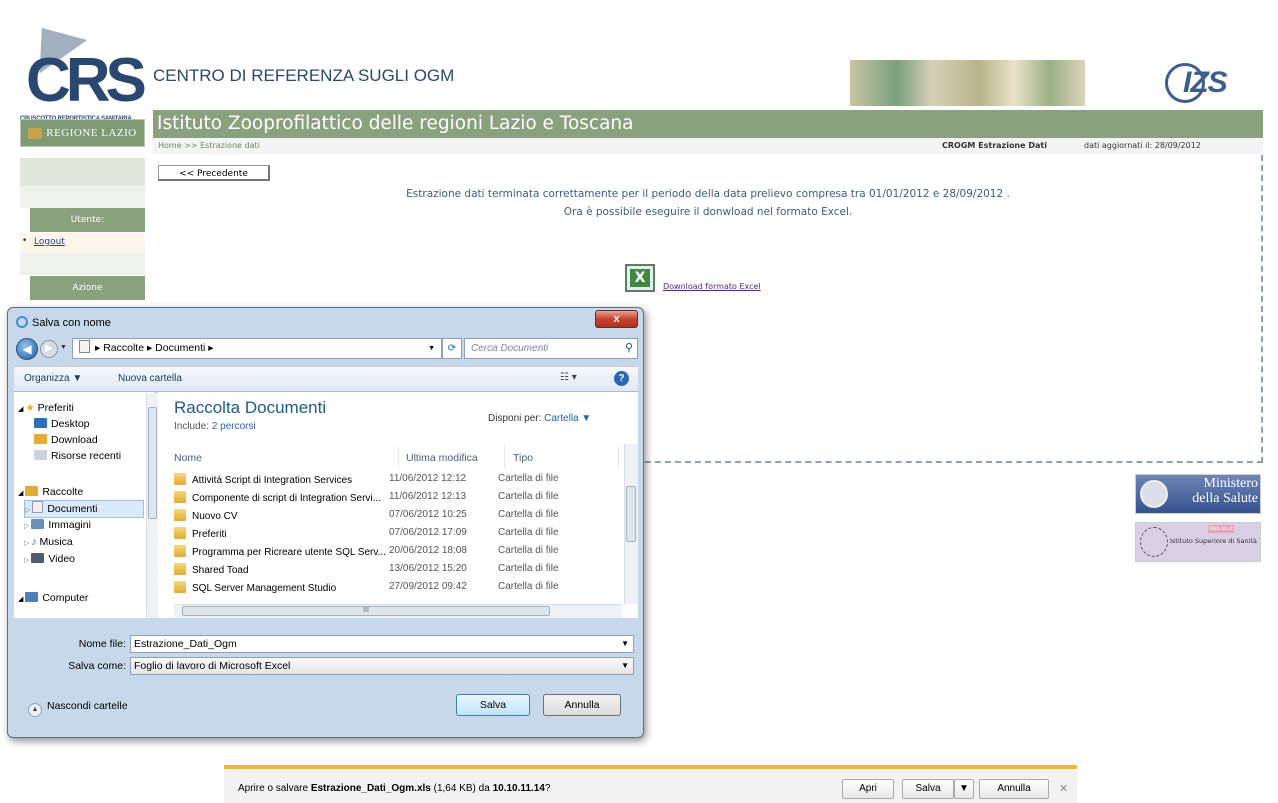 The image size is (1278, 803). I want to click on view-options-icon: ☷ ▾, so click(568, 377).